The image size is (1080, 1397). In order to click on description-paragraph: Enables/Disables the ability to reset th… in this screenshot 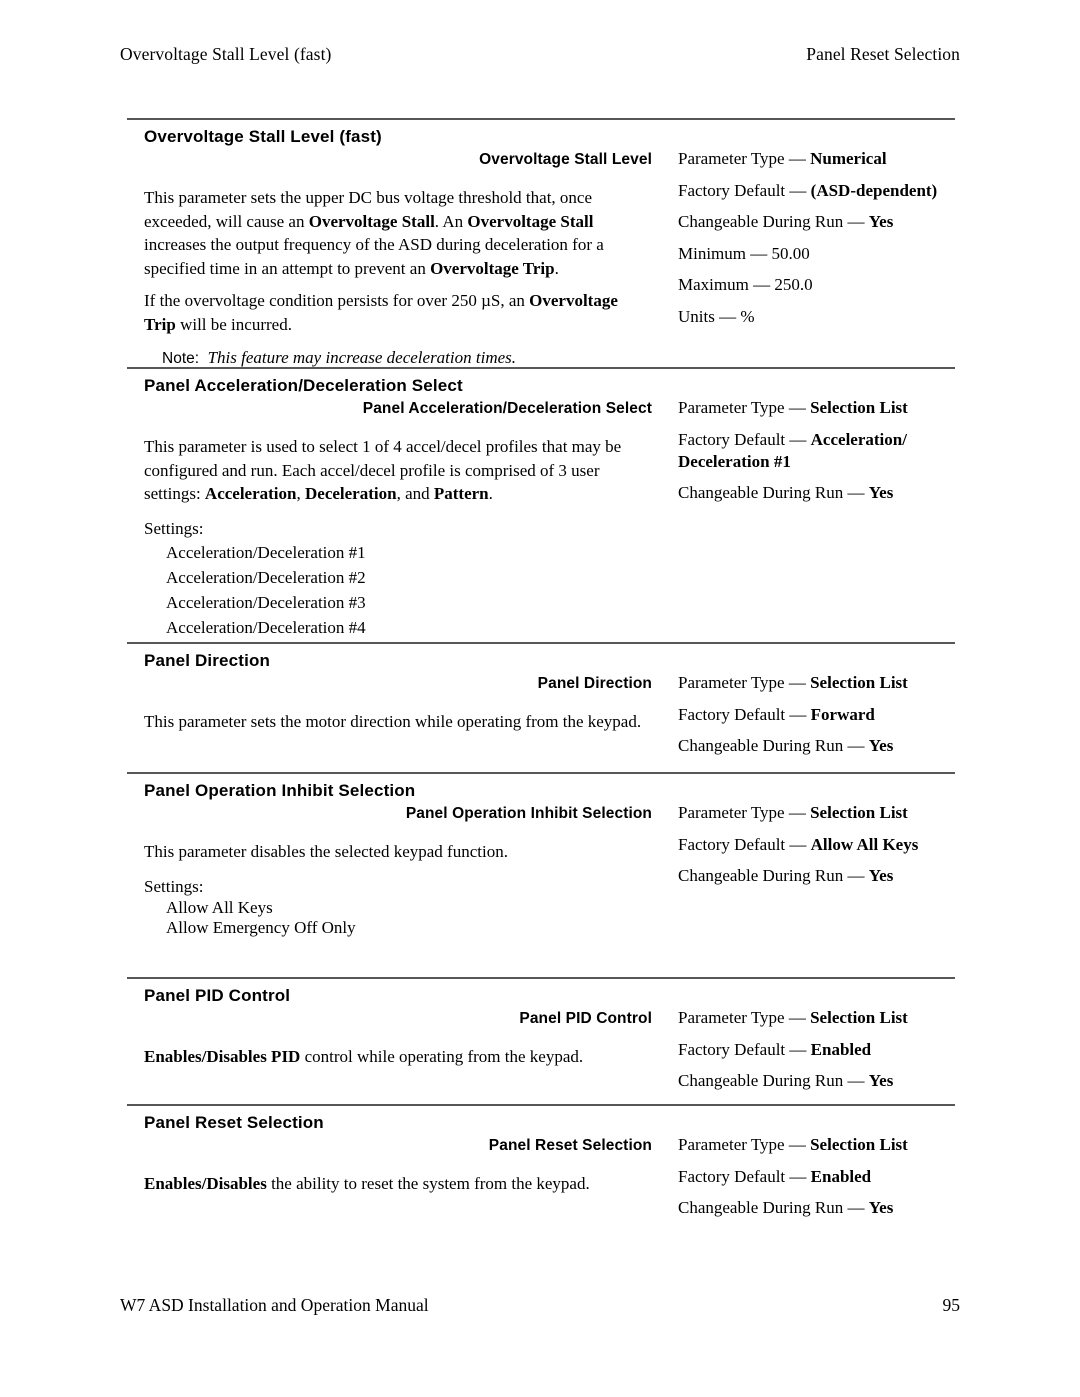, I will do `click(398, 1184)`.